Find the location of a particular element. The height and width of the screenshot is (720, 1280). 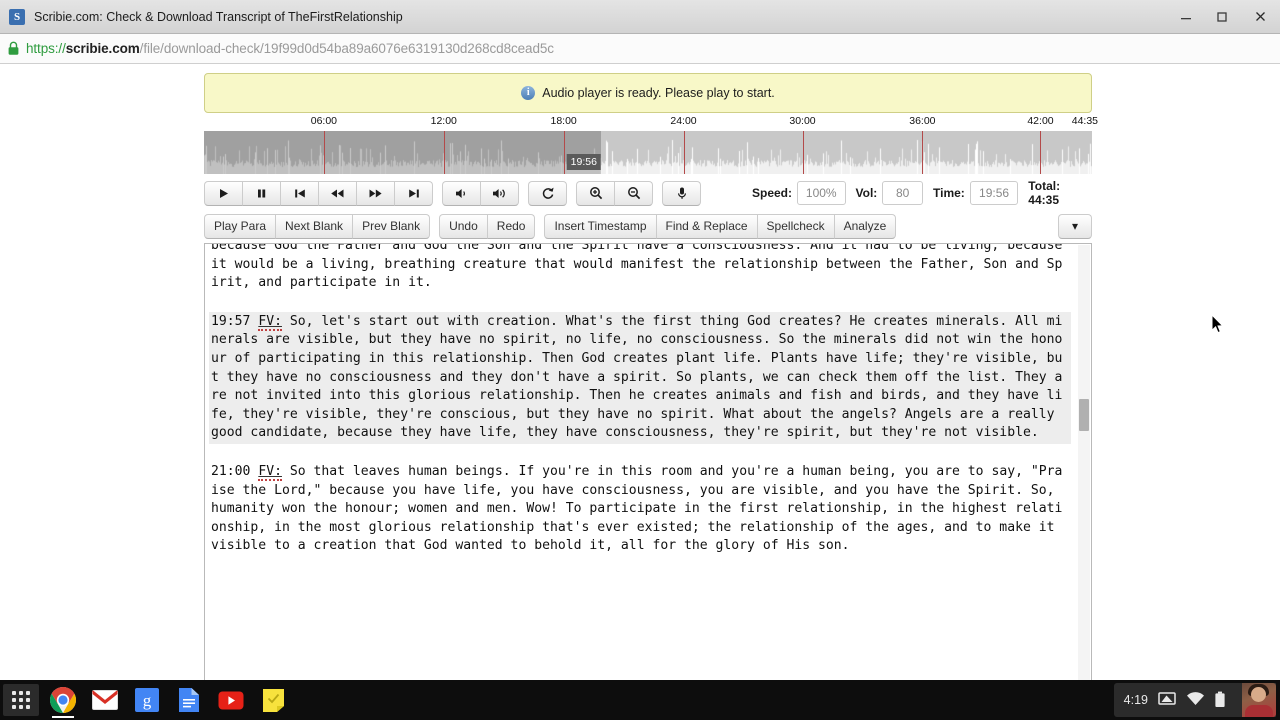

timeline-tick: 36:00 is located at coordinates (922, 121).